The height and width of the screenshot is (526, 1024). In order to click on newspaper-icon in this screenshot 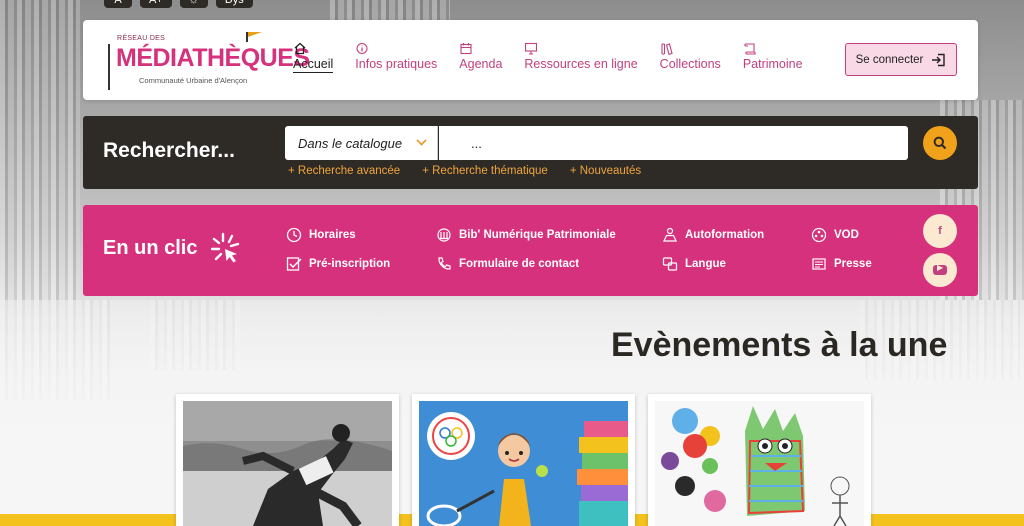, I will do `click(819, 264)`.